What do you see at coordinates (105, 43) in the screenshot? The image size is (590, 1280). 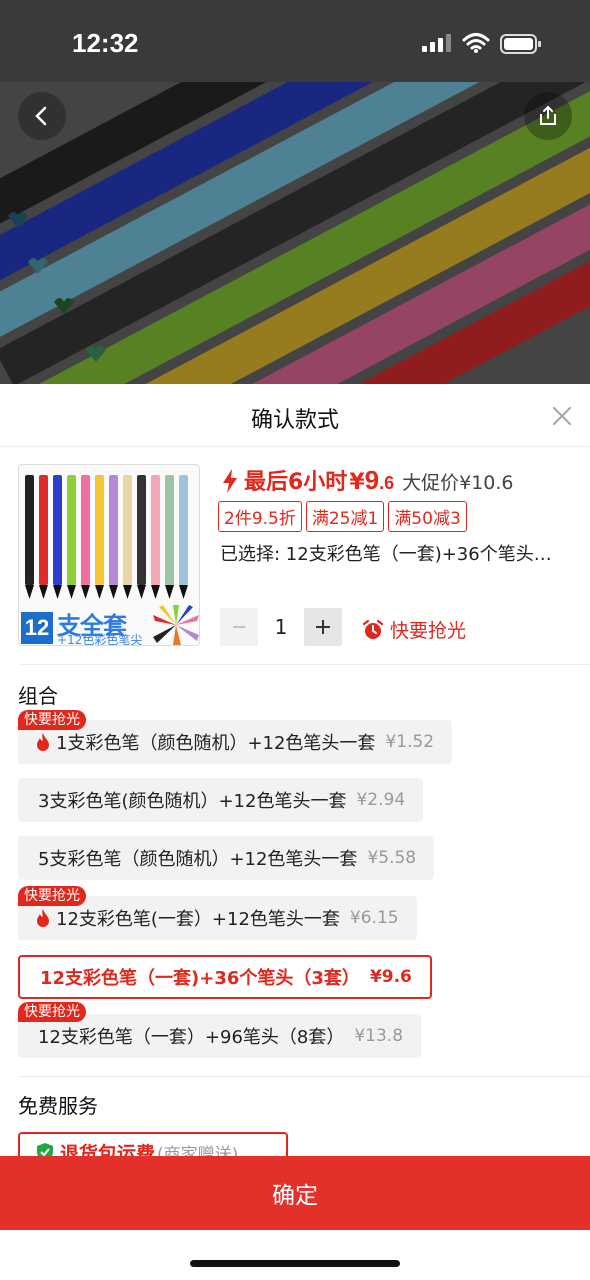 I see `status-time: 12:32` at bounding box center [105, 43].